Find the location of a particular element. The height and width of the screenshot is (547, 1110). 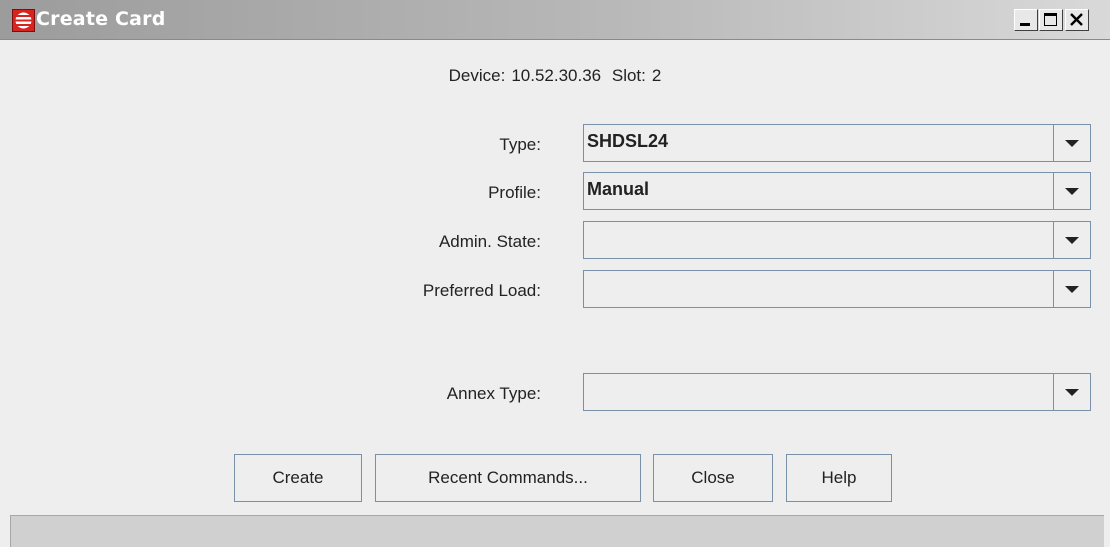

close-window-button is located at coordinates (1077, 20).